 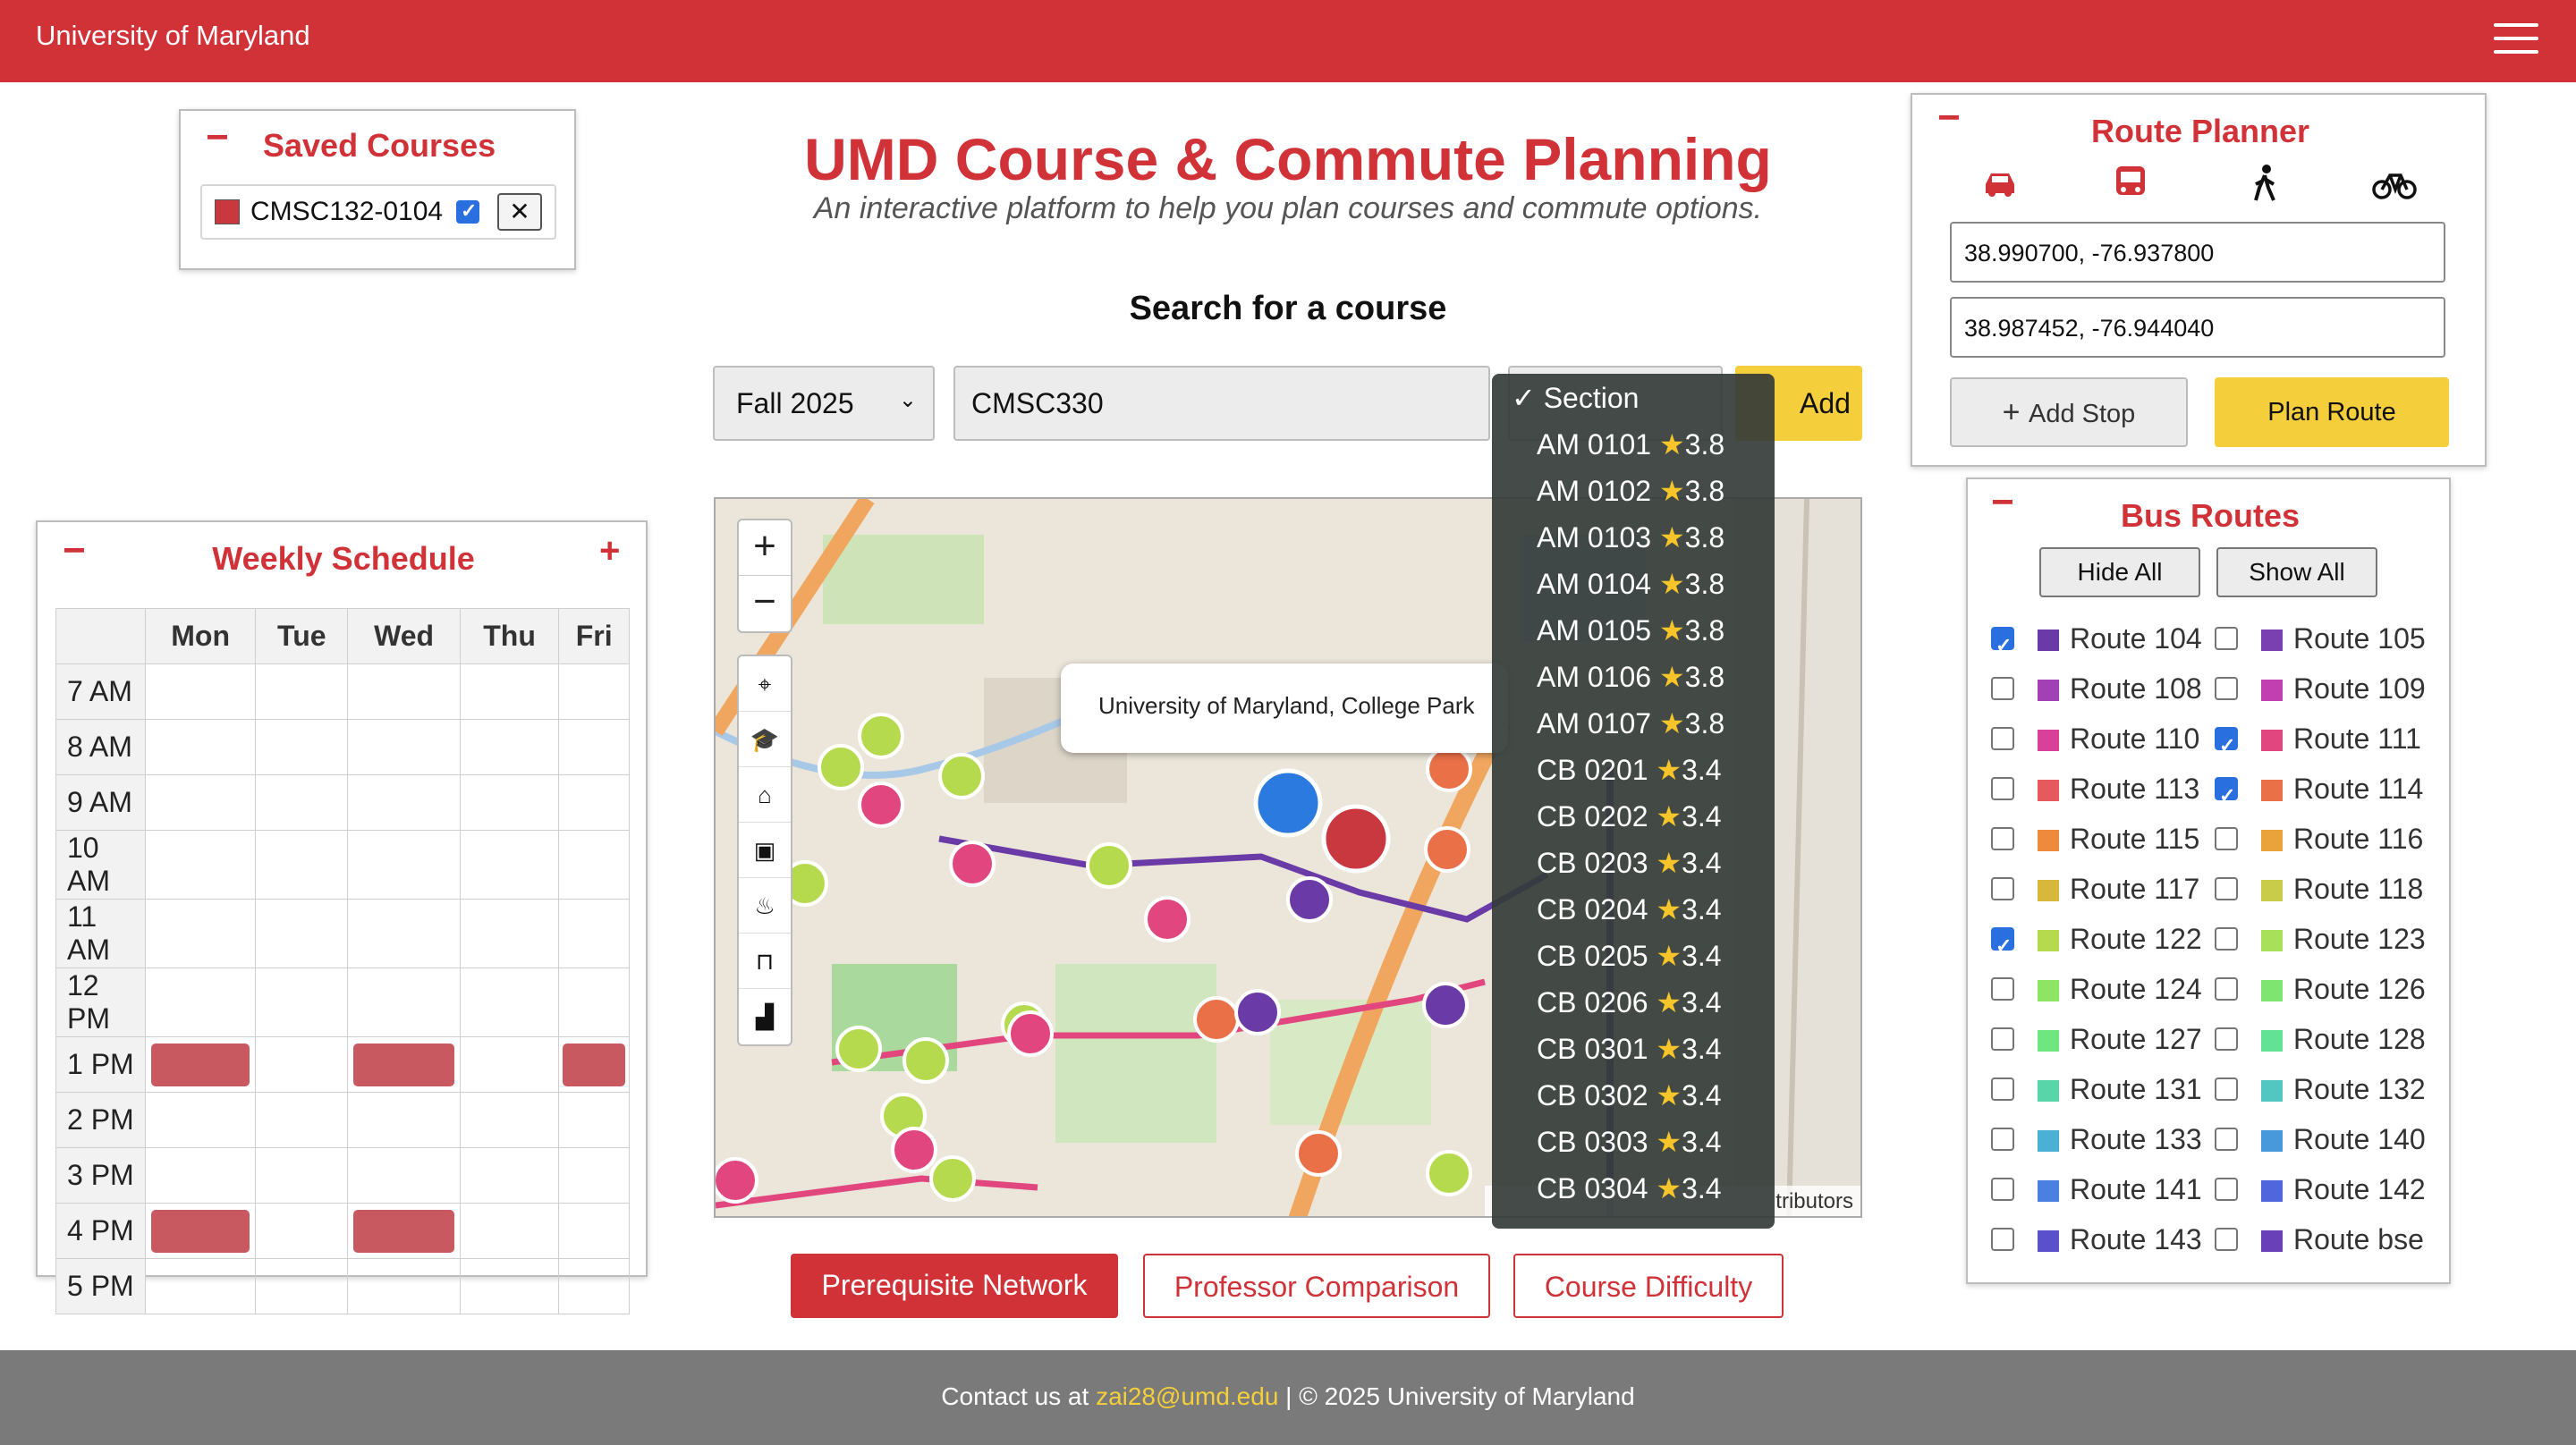 I want to click on locate-icon: ⌖, so click(x=765, y=684).